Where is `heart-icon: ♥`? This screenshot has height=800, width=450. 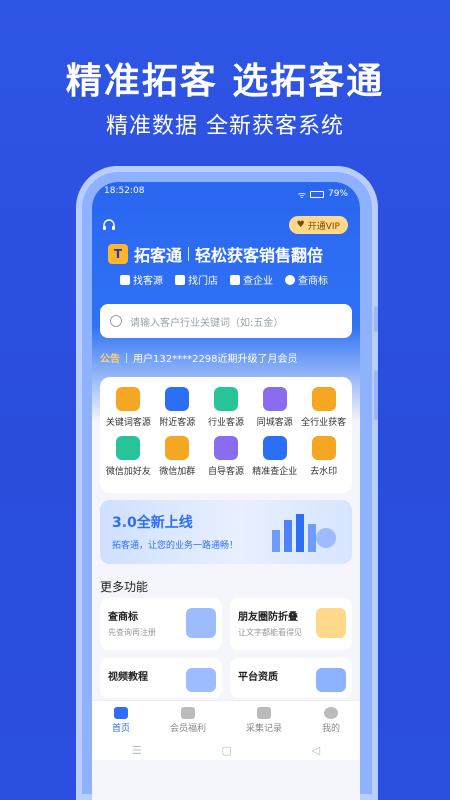 heart-icon: ♥ is located at coordinates (300, 225).